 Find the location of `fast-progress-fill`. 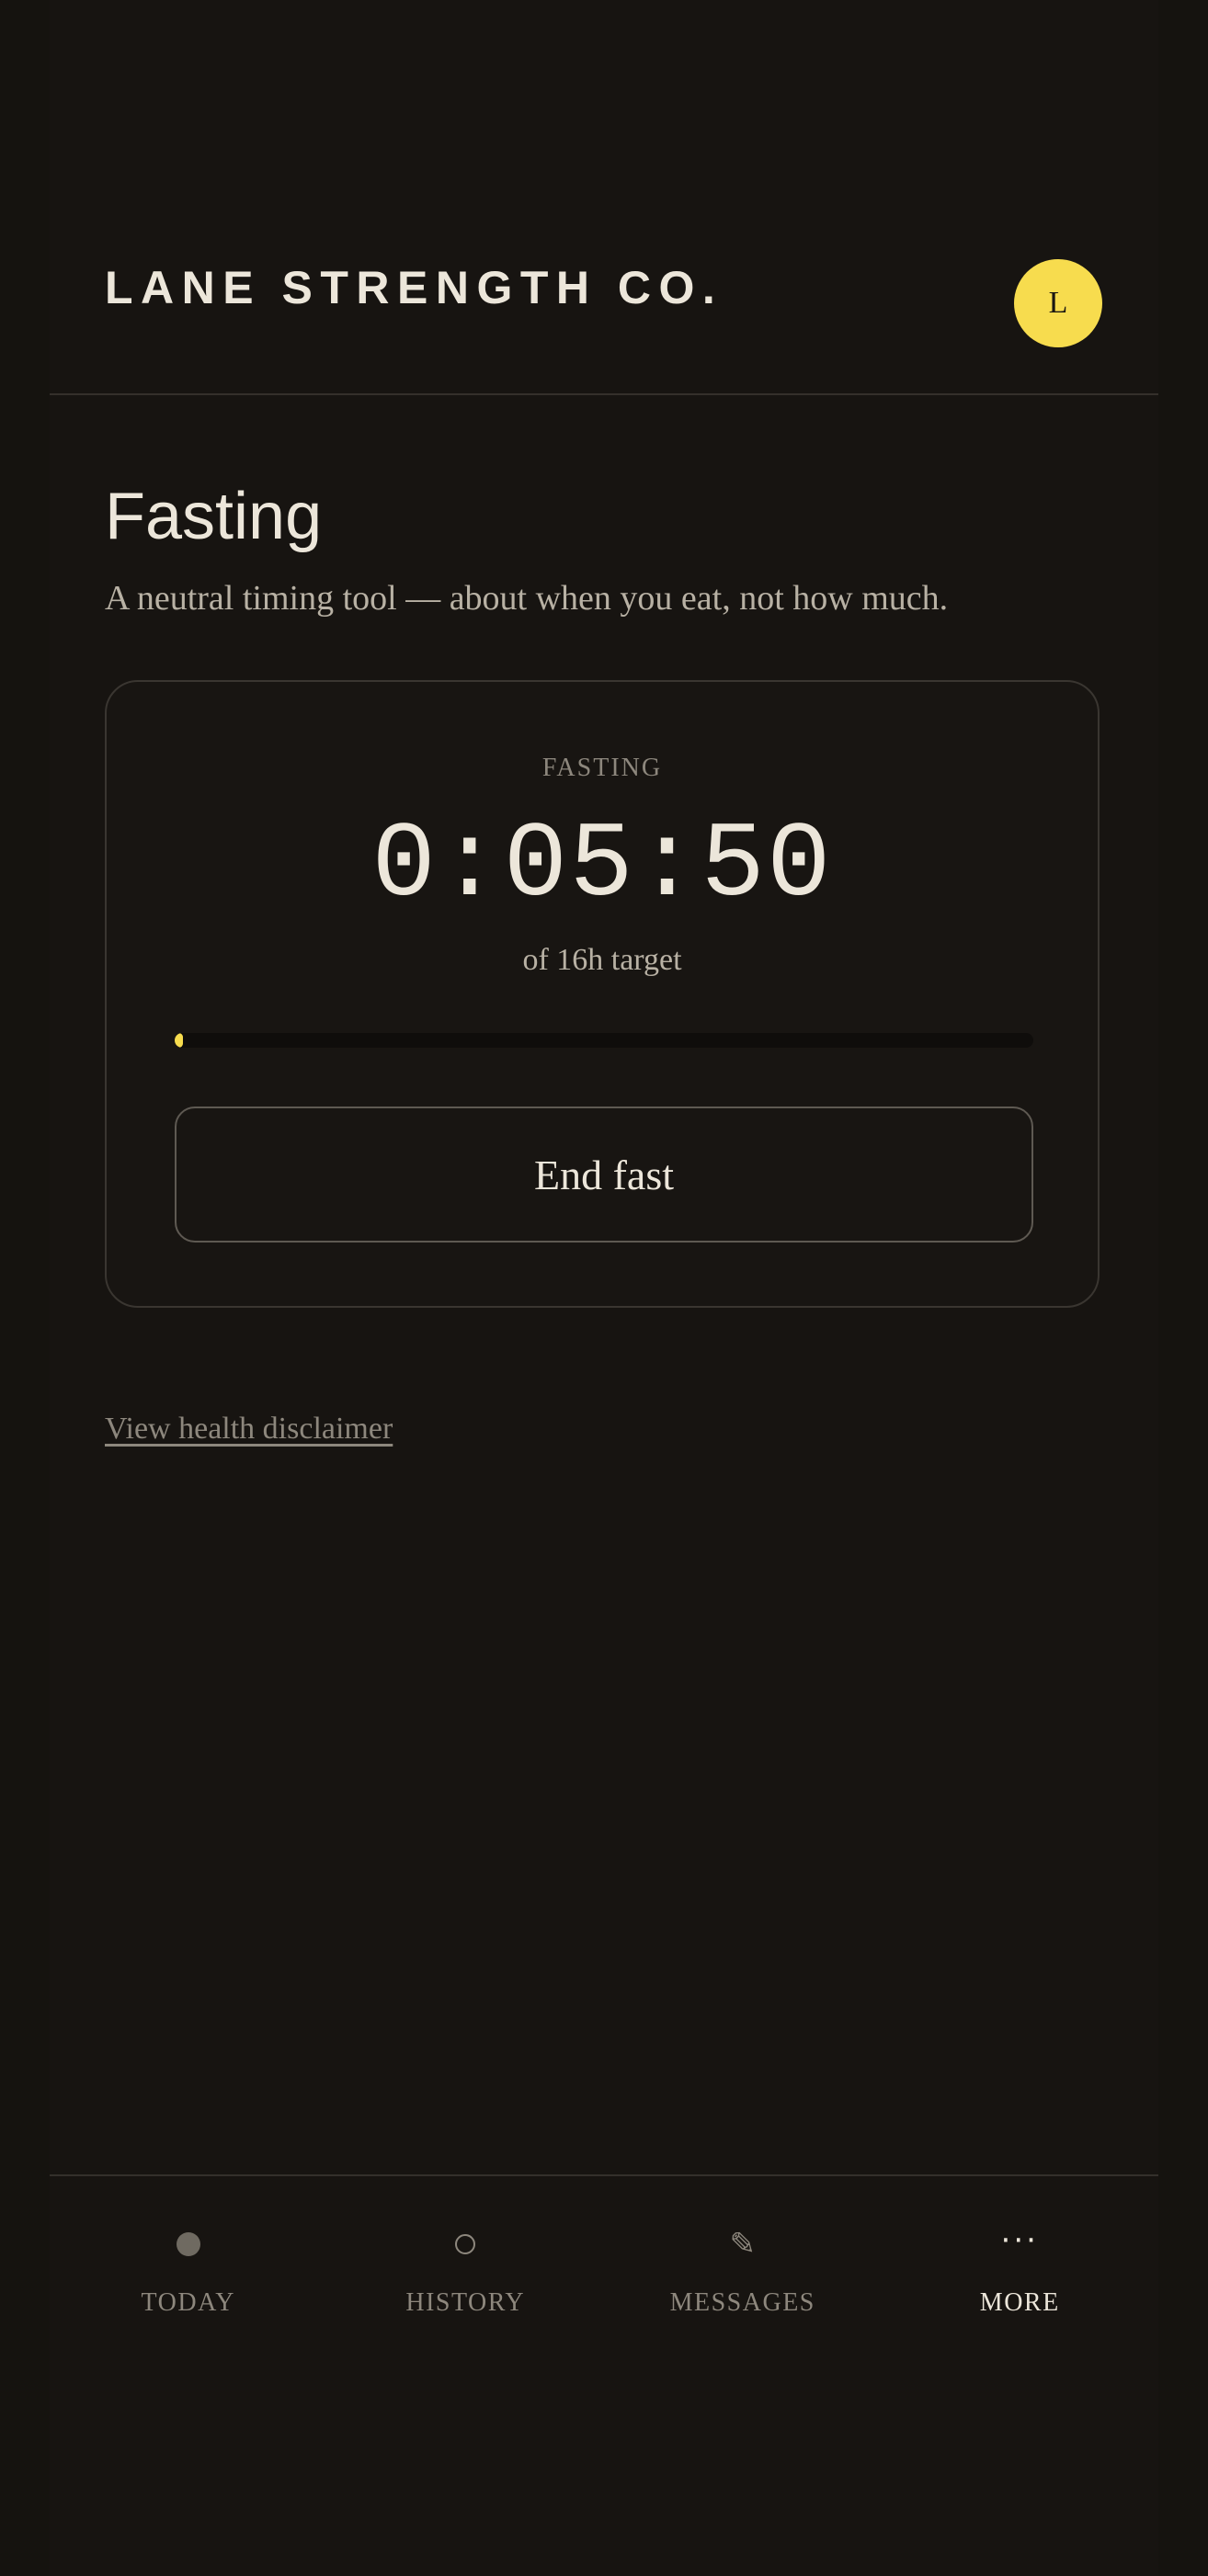

fast-progress-fill is located at coordinates (179, 1040).